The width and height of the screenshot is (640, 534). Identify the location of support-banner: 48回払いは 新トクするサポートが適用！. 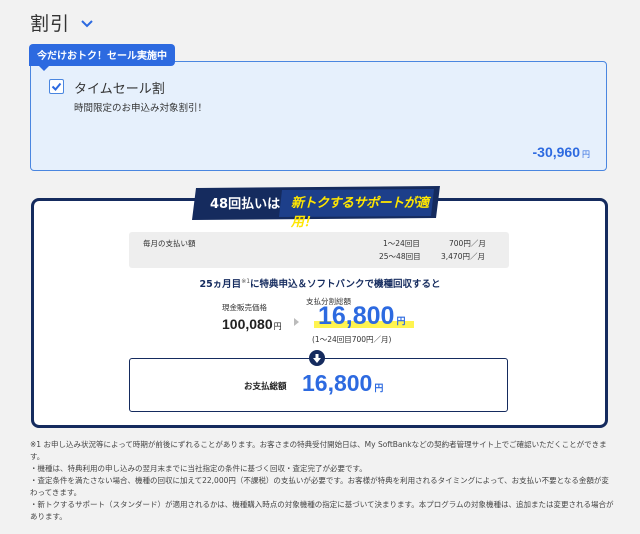
(316, 208).